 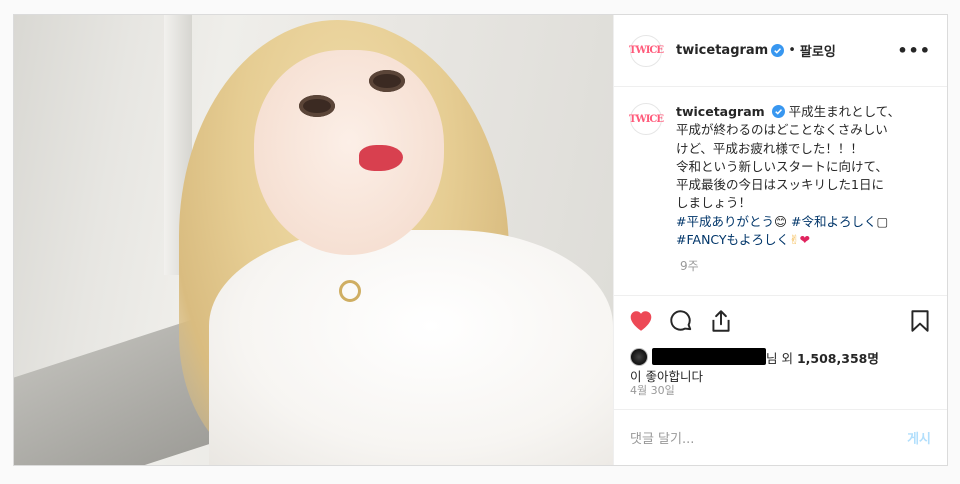 I want to click on photo-necklace, so click(x=350, y=291).